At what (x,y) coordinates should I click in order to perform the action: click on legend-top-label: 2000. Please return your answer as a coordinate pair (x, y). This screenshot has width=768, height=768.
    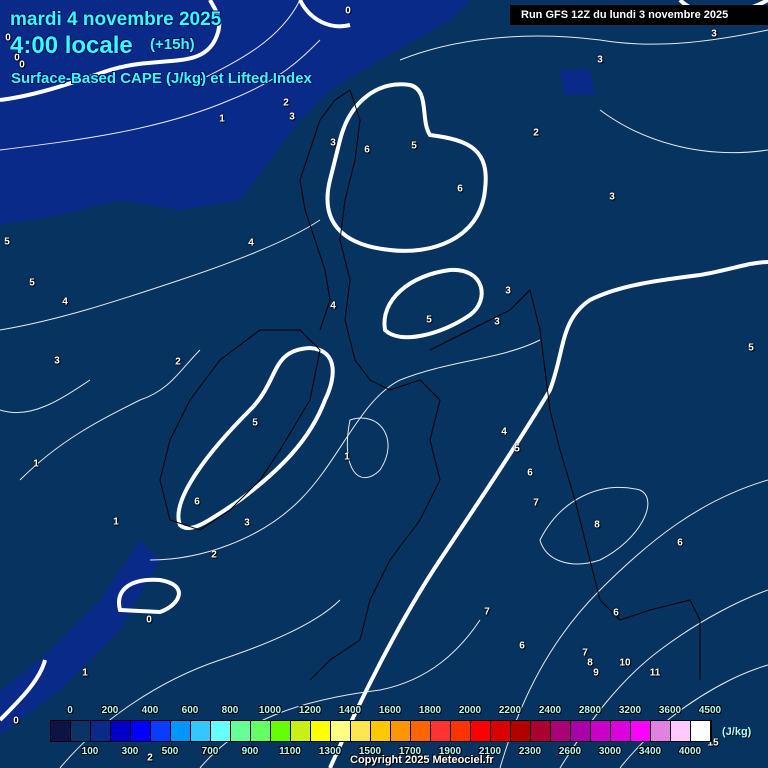
    Looking at the image, I should click on (470, 710).